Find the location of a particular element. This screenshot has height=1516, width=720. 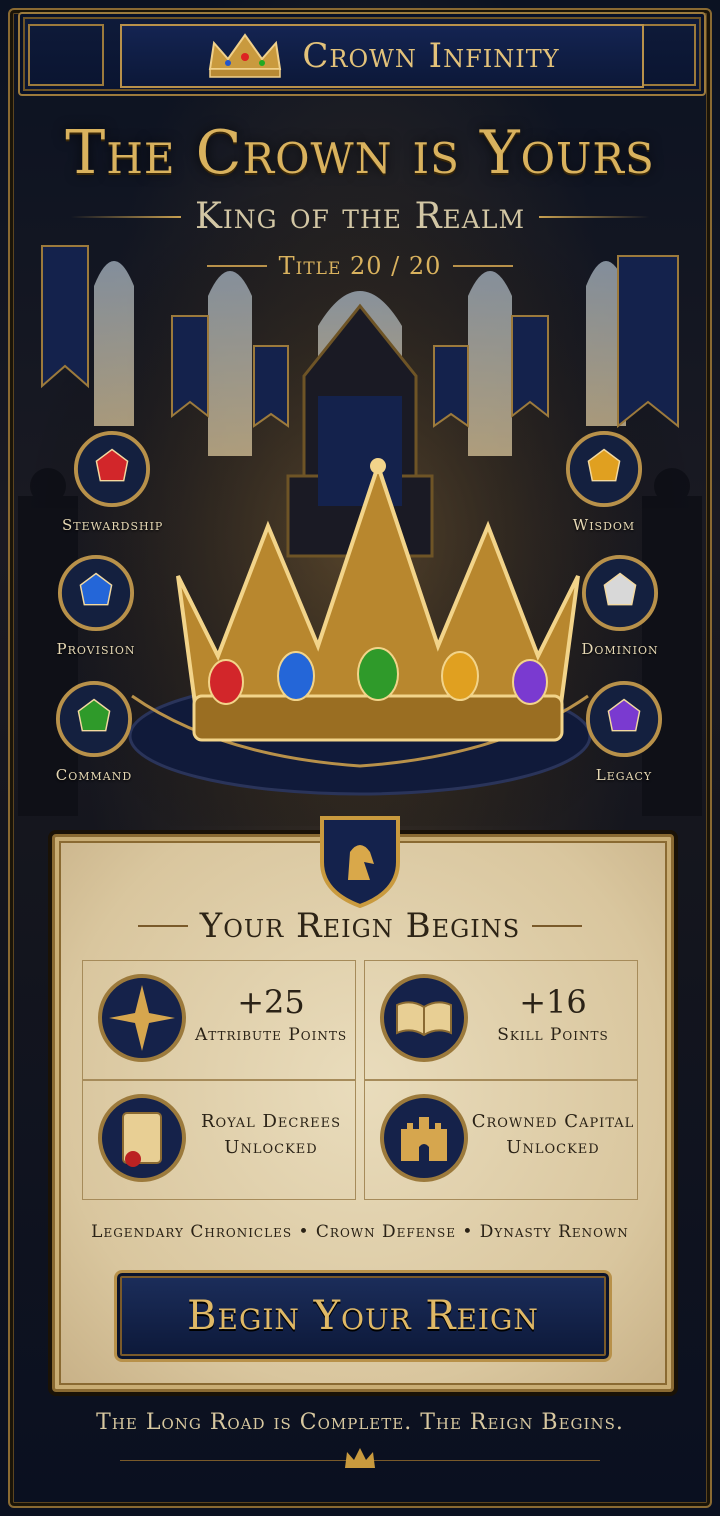

reward-text: Royal Decrees Unlocked is located at coordinates (271, 1135).